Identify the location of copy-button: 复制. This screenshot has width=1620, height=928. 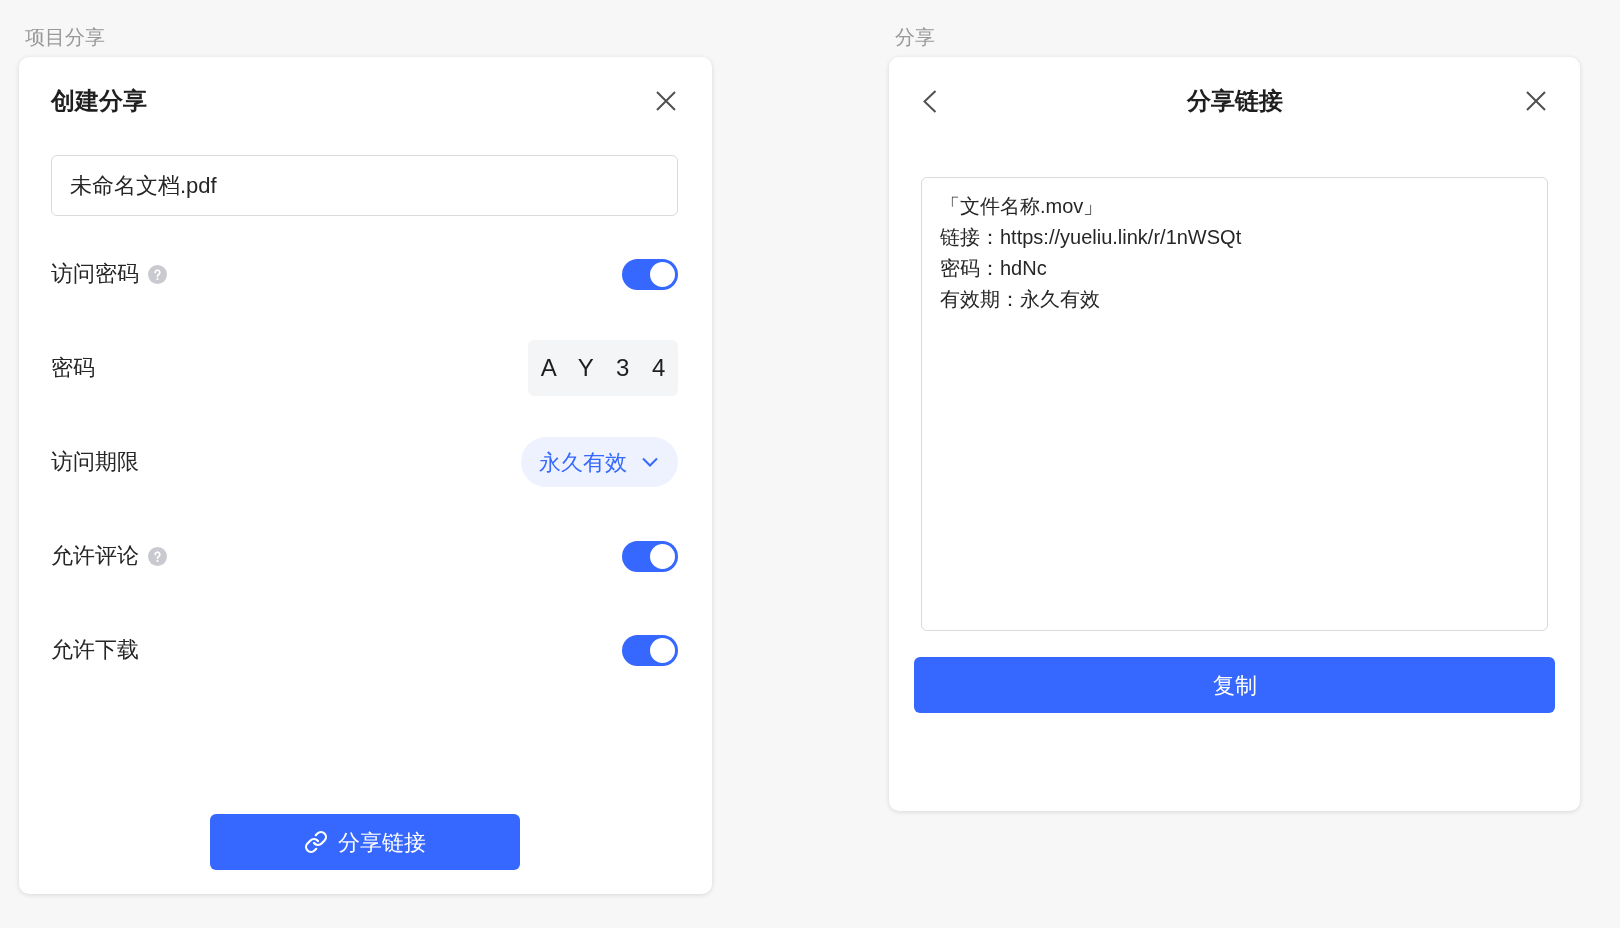
(1234, 685).